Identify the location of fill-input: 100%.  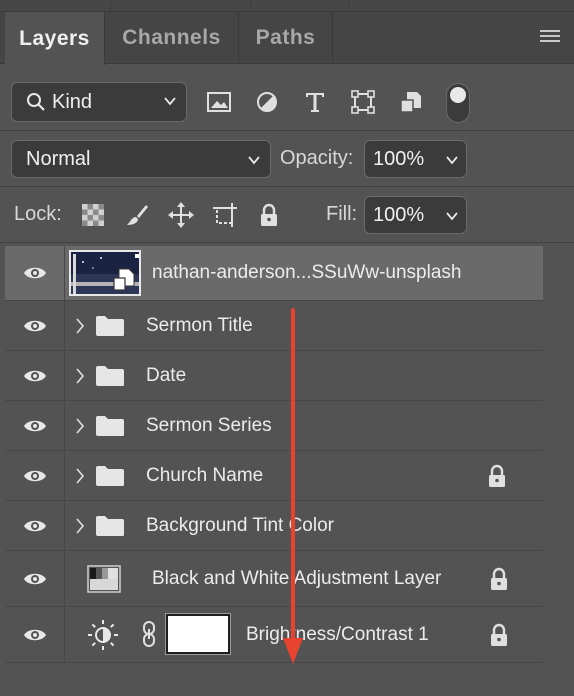
(401, 215).